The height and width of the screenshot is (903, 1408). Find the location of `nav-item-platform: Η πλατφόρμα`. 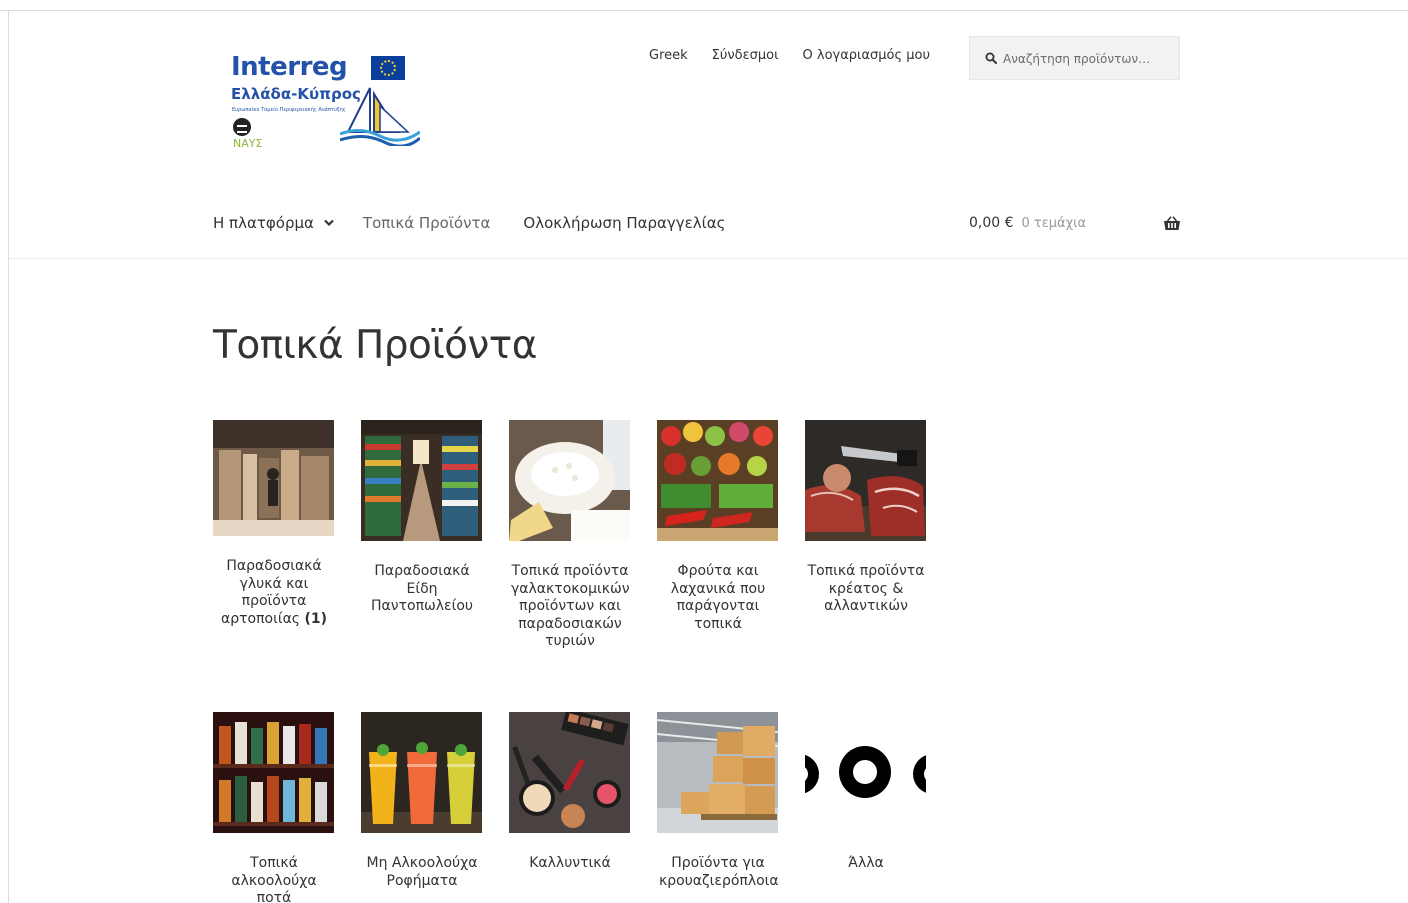

nav-item-platform: Η πλατφόρμα is located at coordinates (273, 223).